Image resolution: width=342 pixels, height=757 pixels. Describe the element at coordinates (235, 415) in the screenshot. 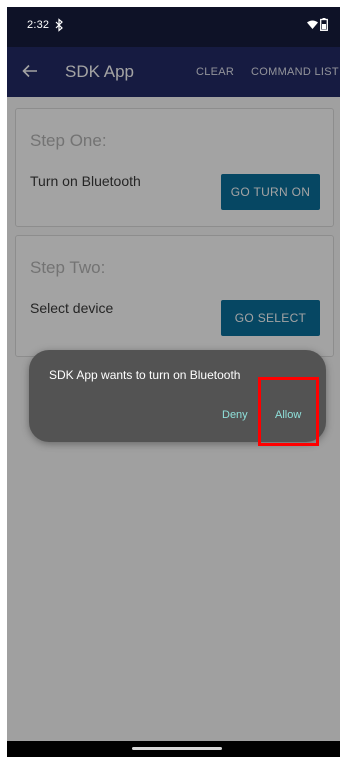

I see `deny-button: Deny` at that location.